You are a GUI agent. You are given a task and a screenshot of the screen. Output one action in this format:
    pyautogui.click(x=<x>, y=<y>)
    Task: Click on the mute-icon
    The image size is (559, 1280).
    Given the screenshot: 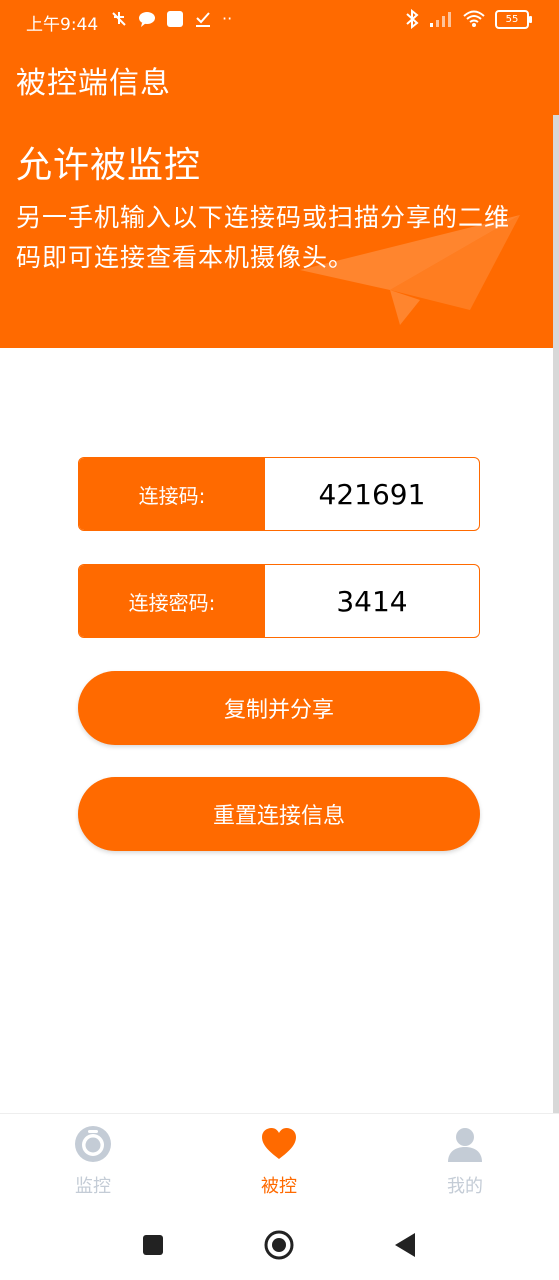 What is the action you would take?
    pyautogui.click(x=119, y=18)
    